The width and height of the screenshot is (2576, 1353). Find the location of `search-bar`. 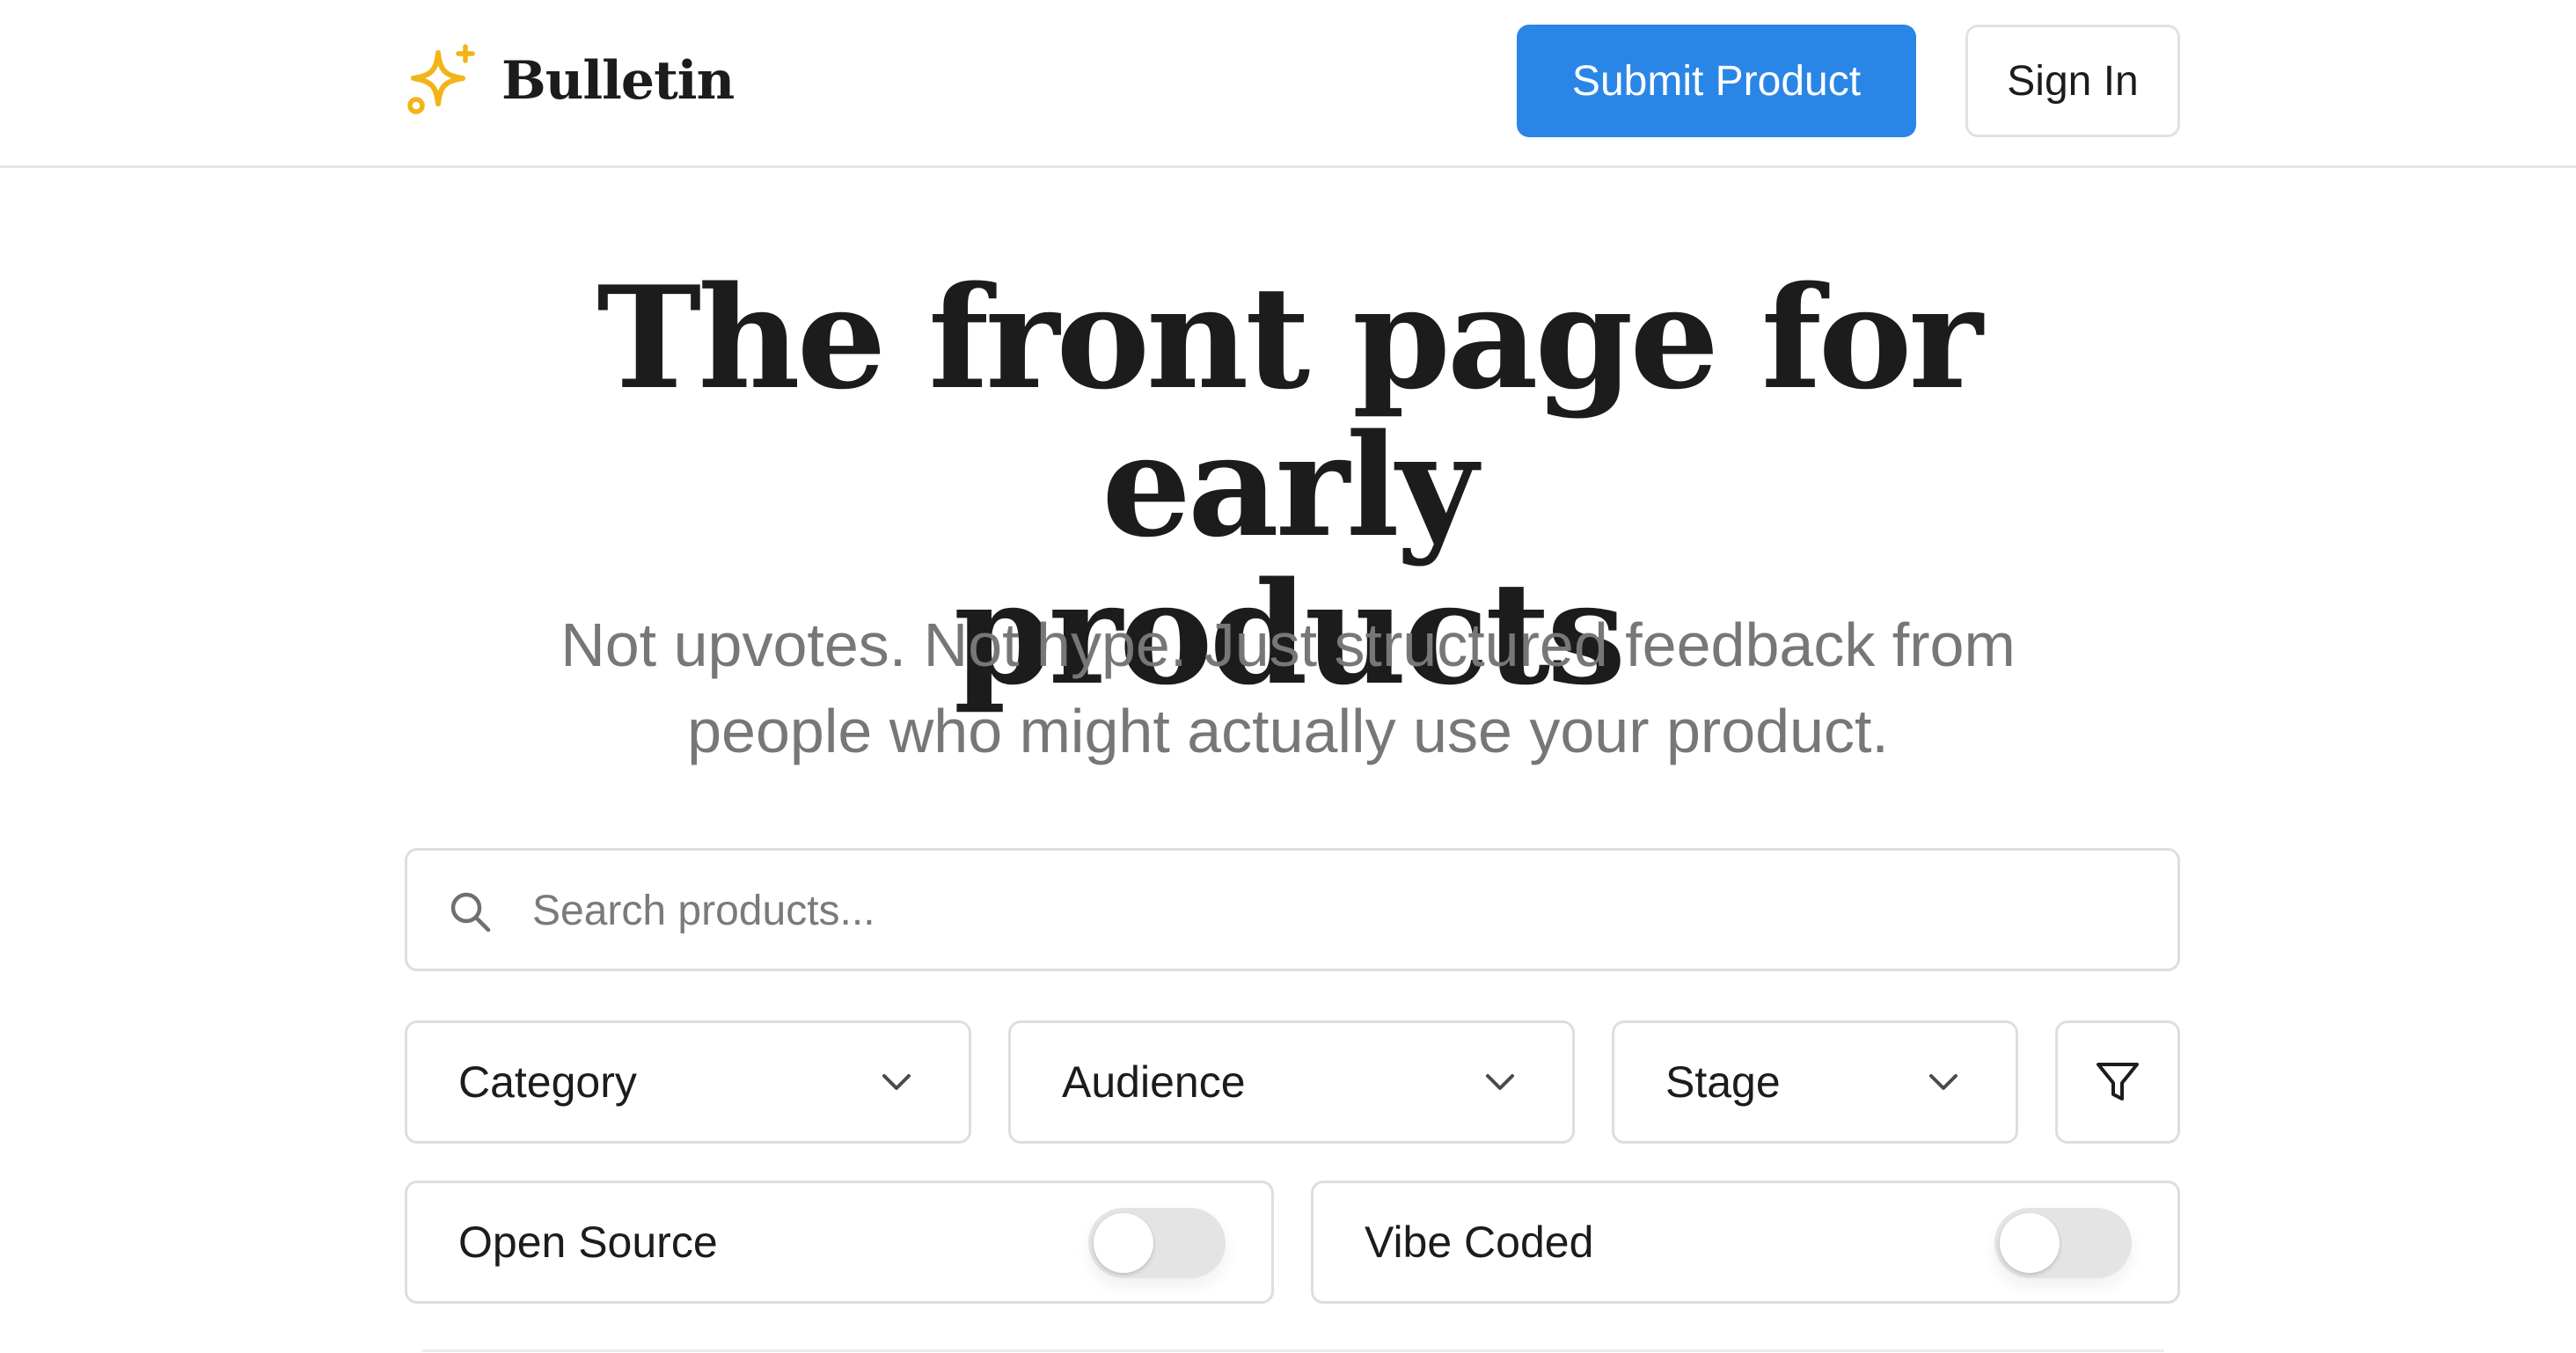

search-bar is located at coordinates (1292, 909).